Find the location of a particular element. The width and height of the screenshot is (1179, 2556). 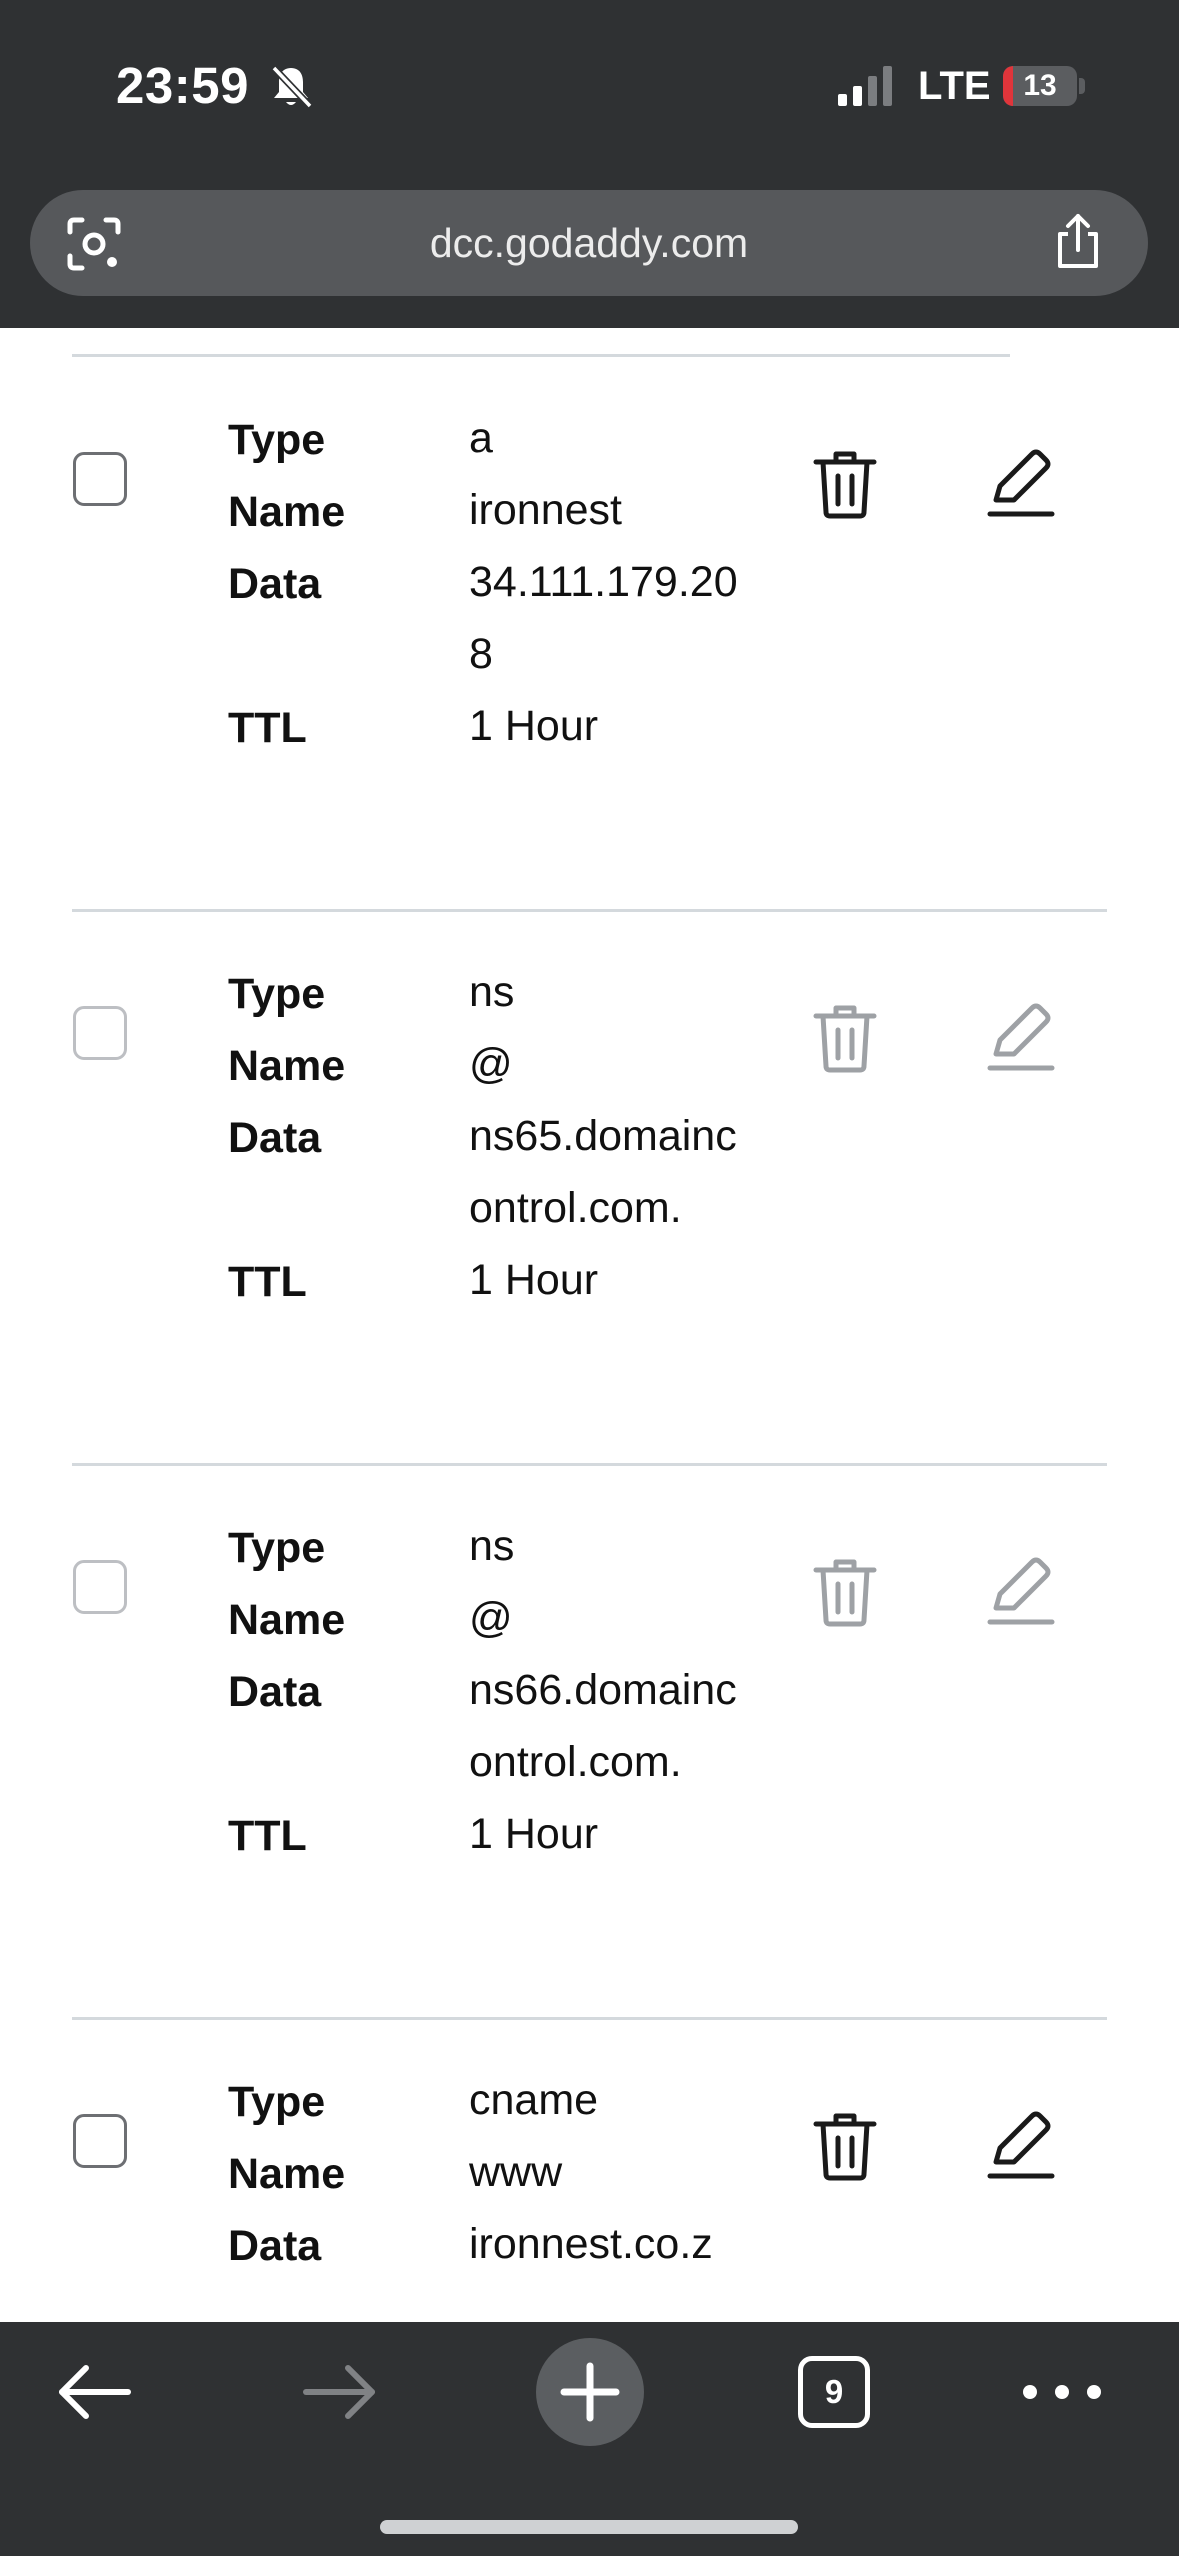

battery-tip is located at coordinates (1082, 86).